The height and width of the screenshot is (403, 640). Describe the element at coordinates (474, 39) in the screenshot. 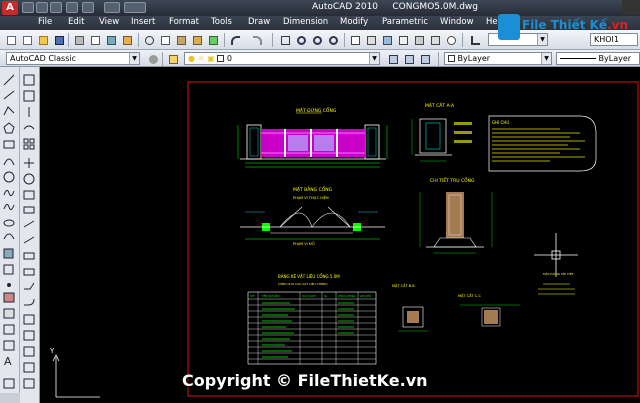

I see `text-style-icon` at that location.